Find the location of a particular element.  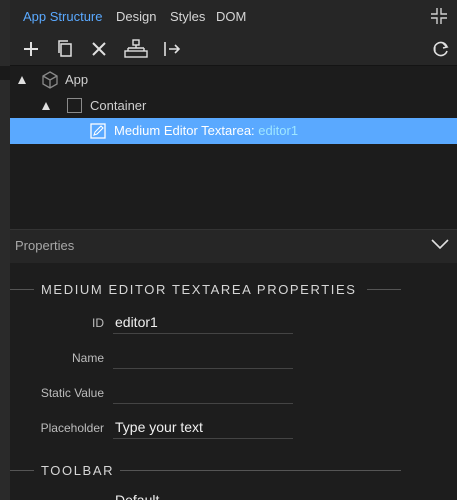

chevron-down-icon is located at coordinates (440, 244).